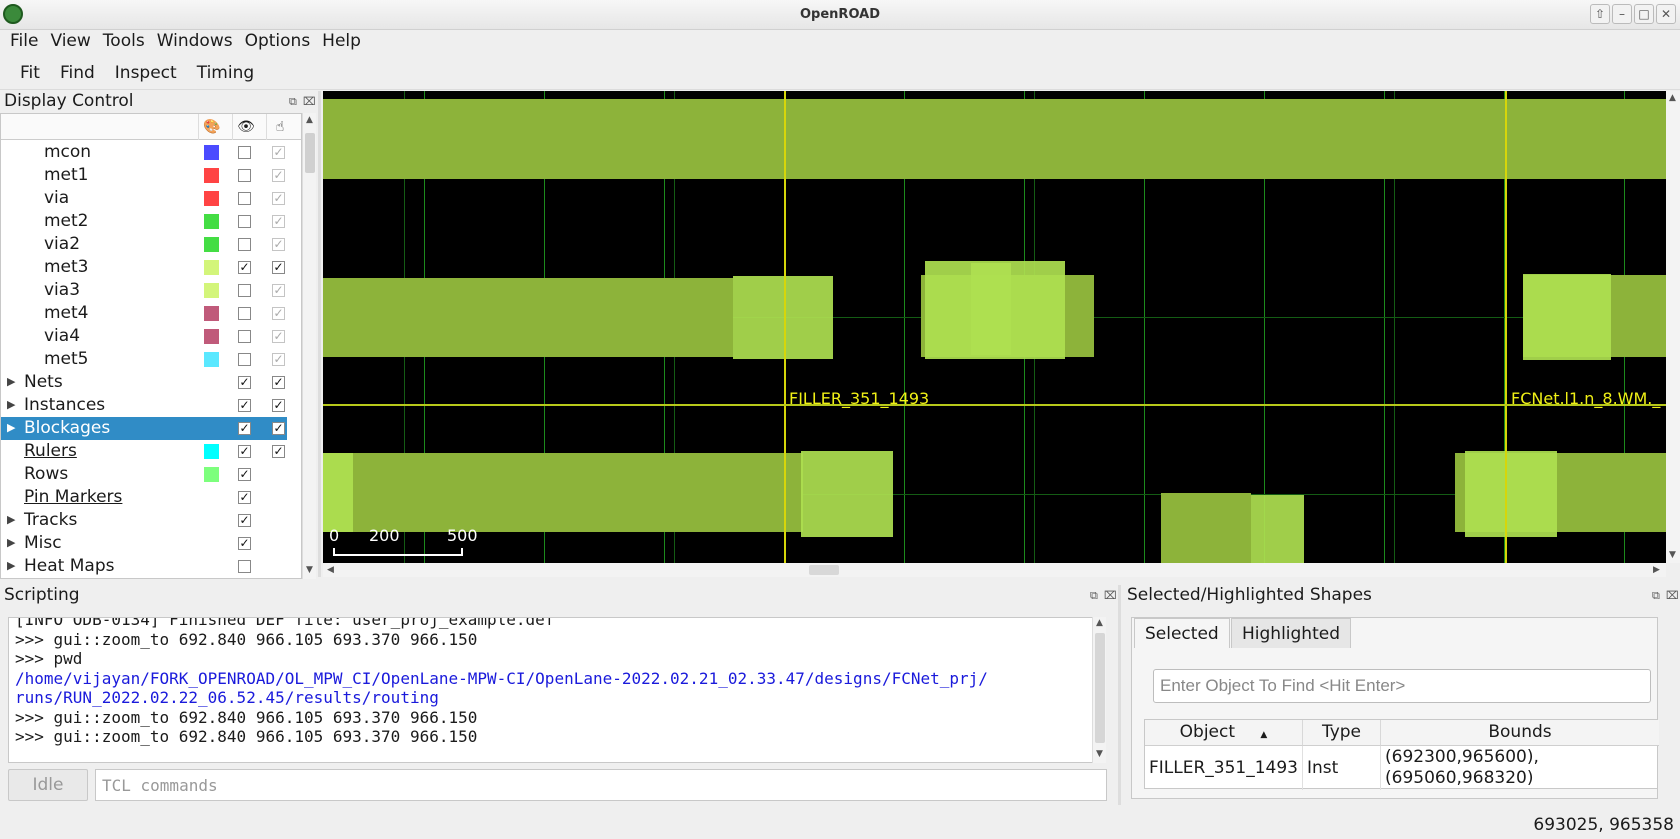 This screenshot has width=1680, height=839. I want to click on layer-row-tracks: ▶ Tracks ✓, so click(144, 520).